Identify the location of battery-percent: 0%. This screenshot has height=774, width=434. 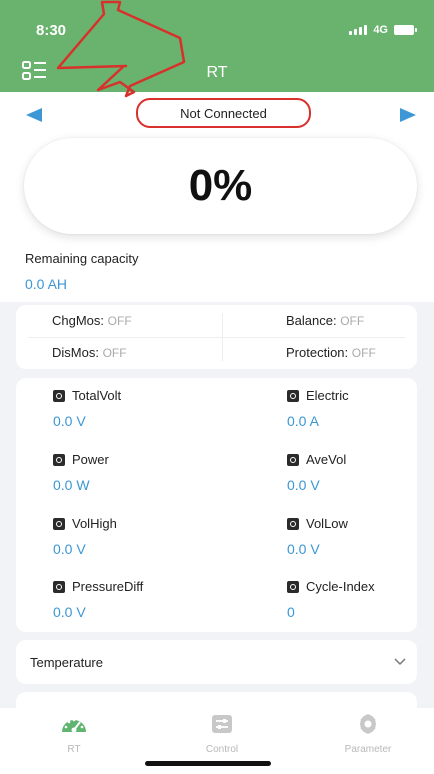
(220, 185).